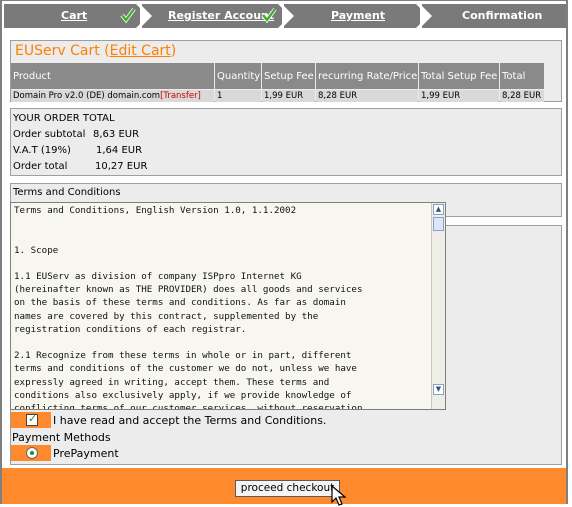 The image size is (572, 507). I want to click on mouse-cursor-icon, so click(339, 495).